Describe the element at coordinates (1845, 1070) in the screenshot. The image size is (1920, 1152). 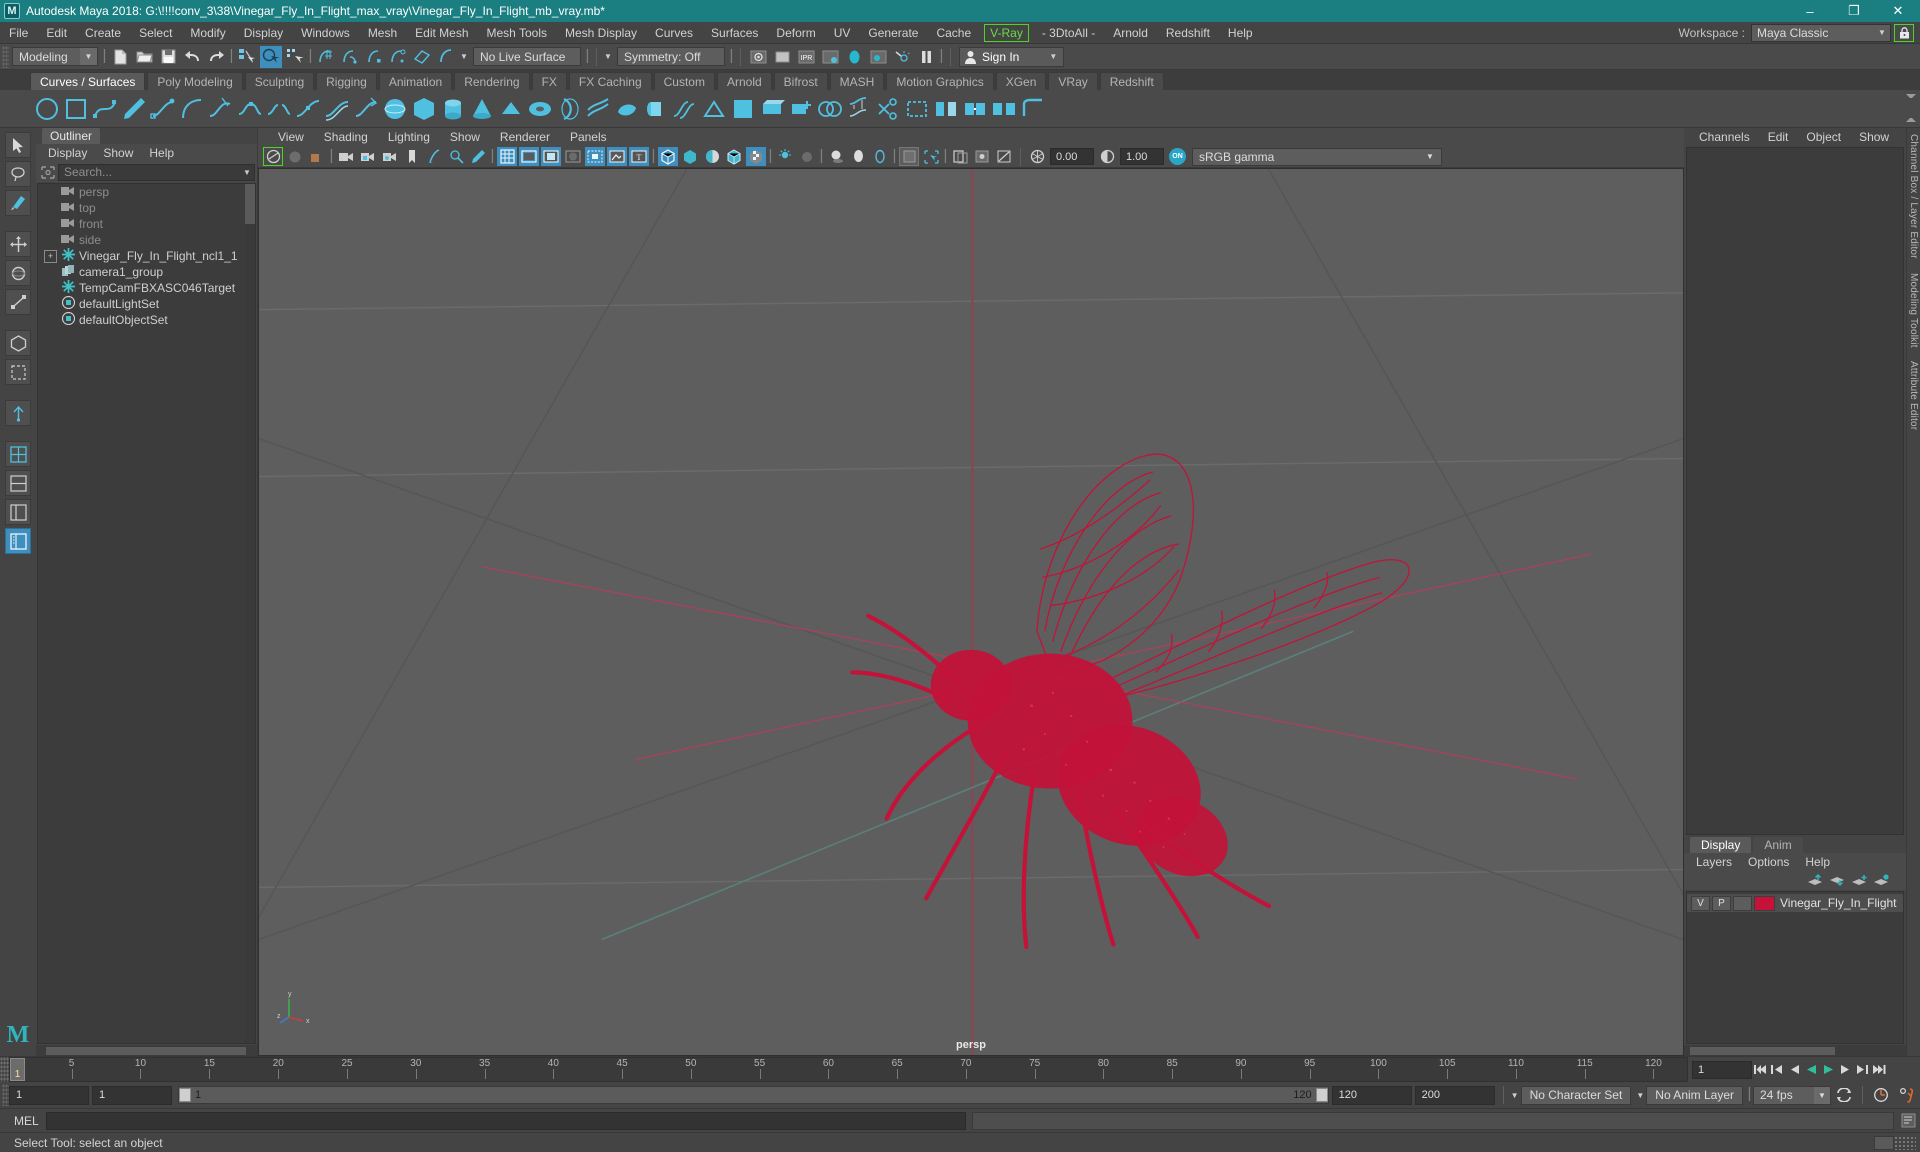
I see `step-forward-frame-icon` at that location.